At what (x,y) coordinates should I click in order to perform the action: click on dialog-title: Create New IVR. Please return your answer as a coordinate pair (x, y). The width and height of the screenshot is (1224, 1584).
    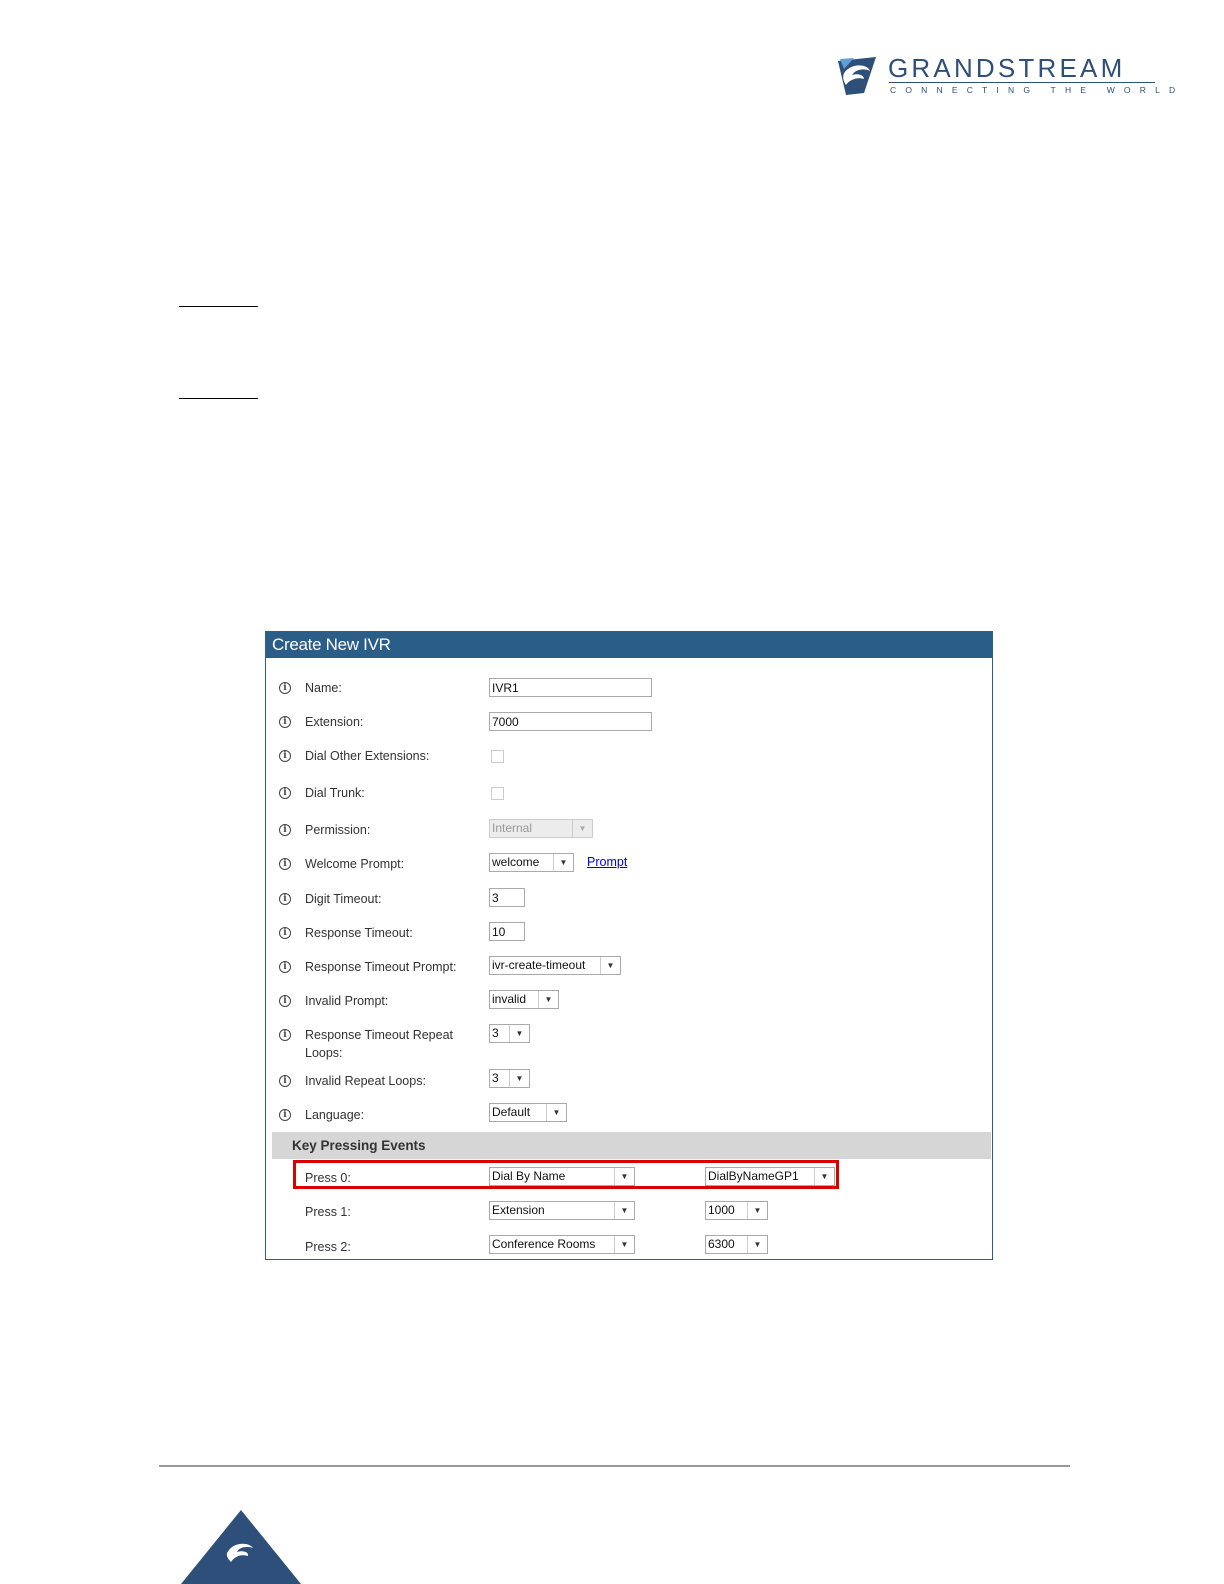
    Looking at the image, I should click on (629, 645).